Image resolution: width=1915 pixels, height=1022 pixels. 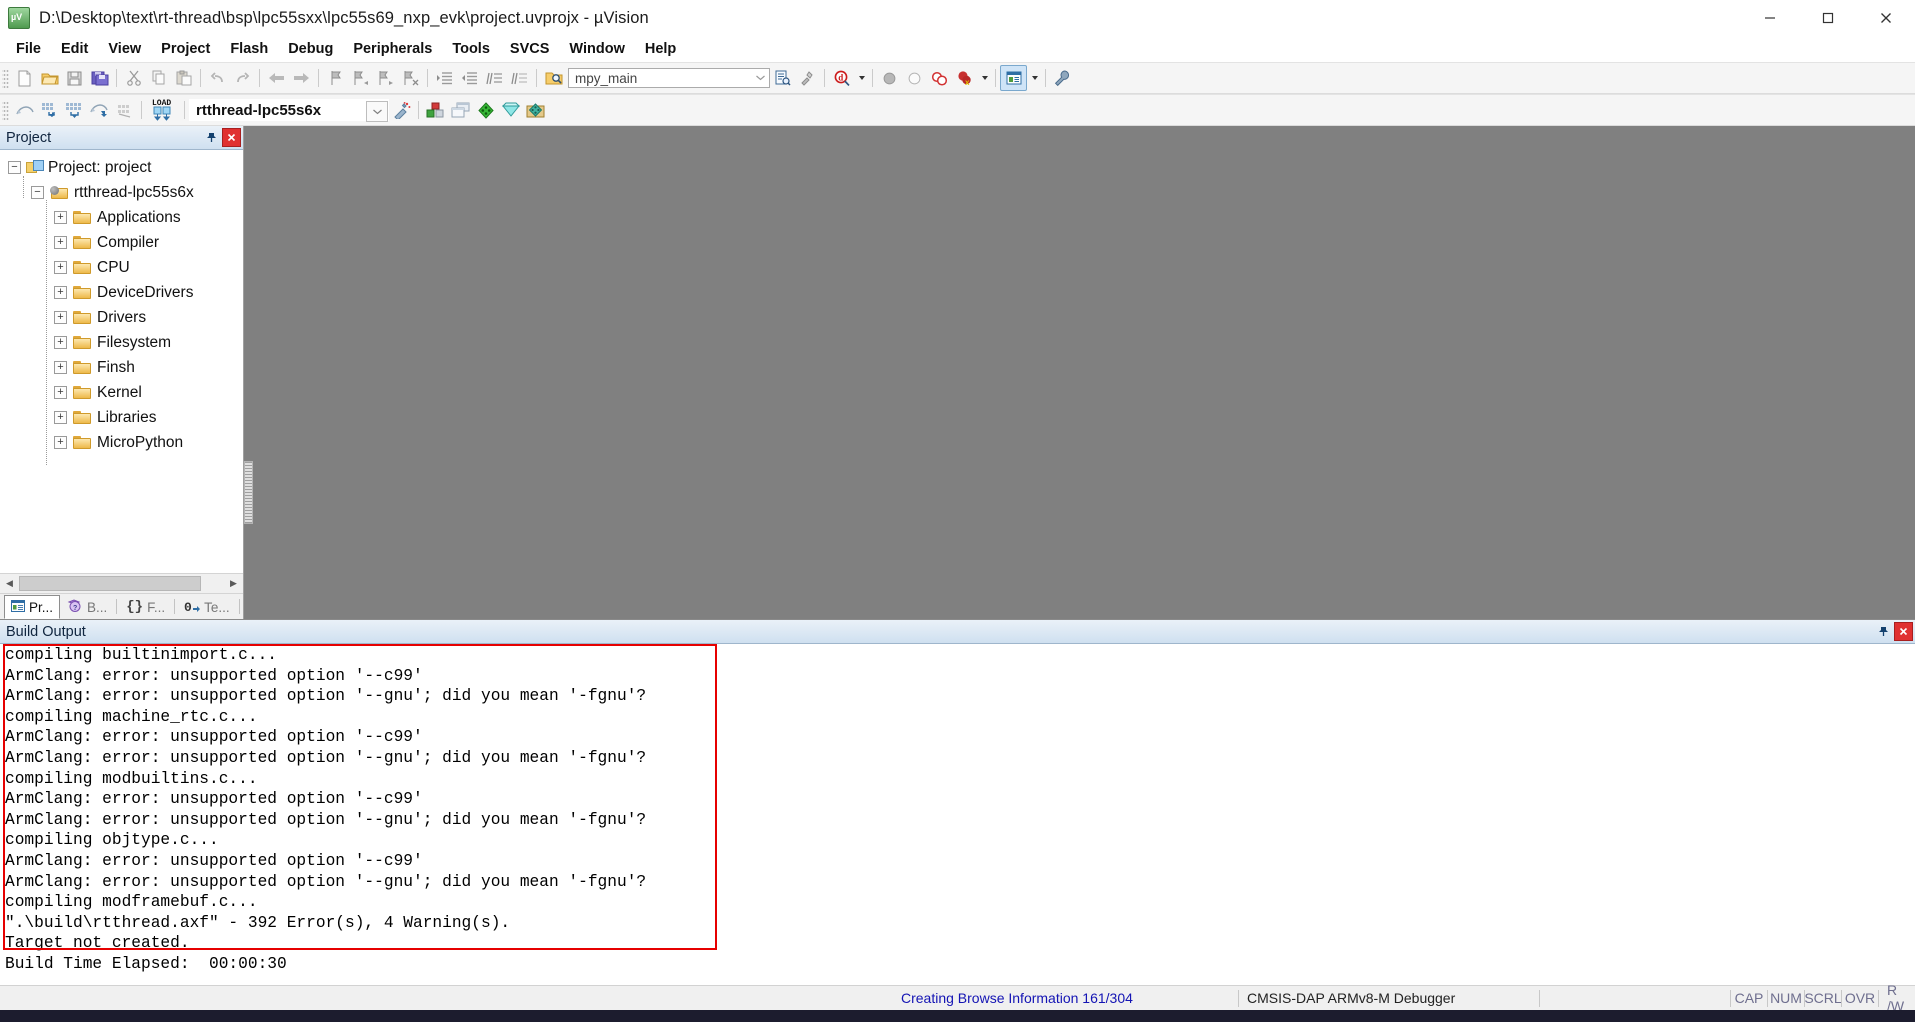 What do you see at coordinates (74, 78) in the screenshot?
I see `save-icon` at bounding box center [74, 78].